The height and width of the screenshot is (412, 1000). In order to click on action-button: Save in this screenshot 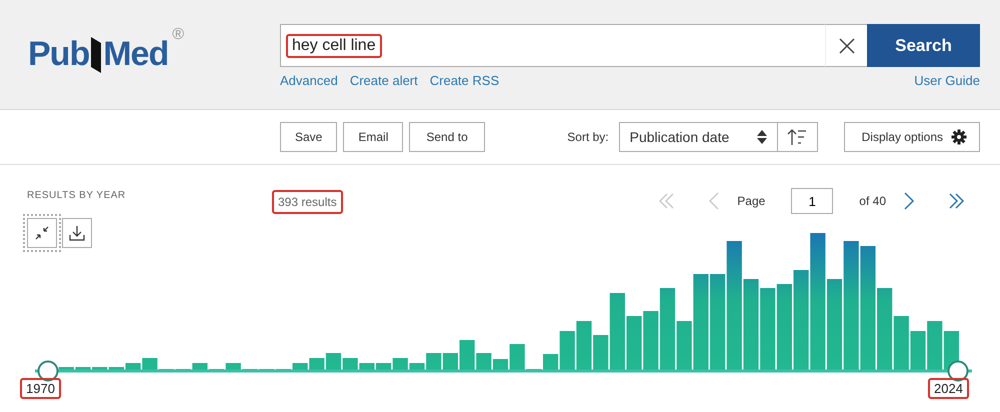, I will do `click(309, 137)`.